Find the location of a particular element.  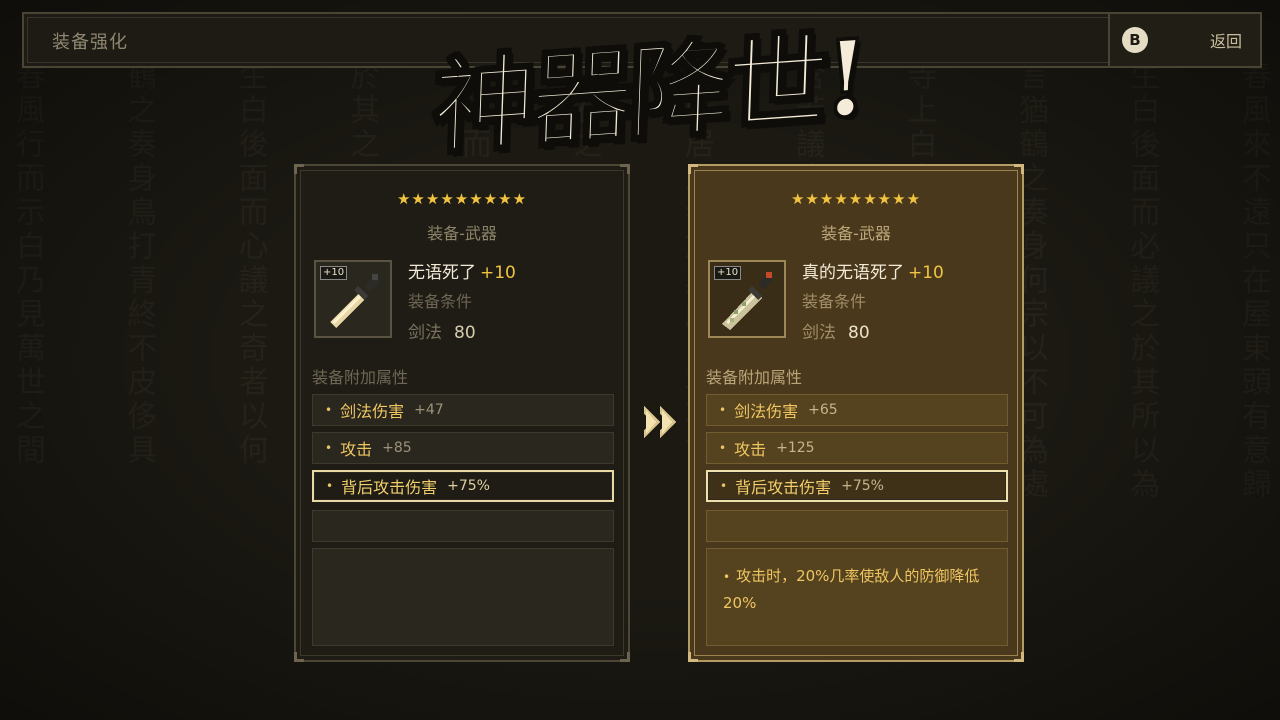

b-key-icon: B is located at coordinates (1135, 40).